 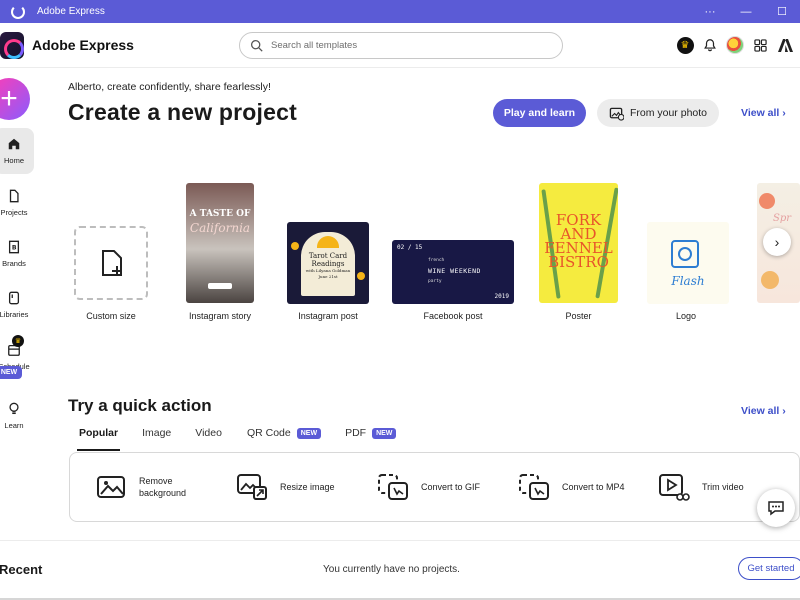 What do you see at coordinates (688, 263) in the screenshot?
I see `logo-thumbnail: Flash` at bounding box center [688, 263].